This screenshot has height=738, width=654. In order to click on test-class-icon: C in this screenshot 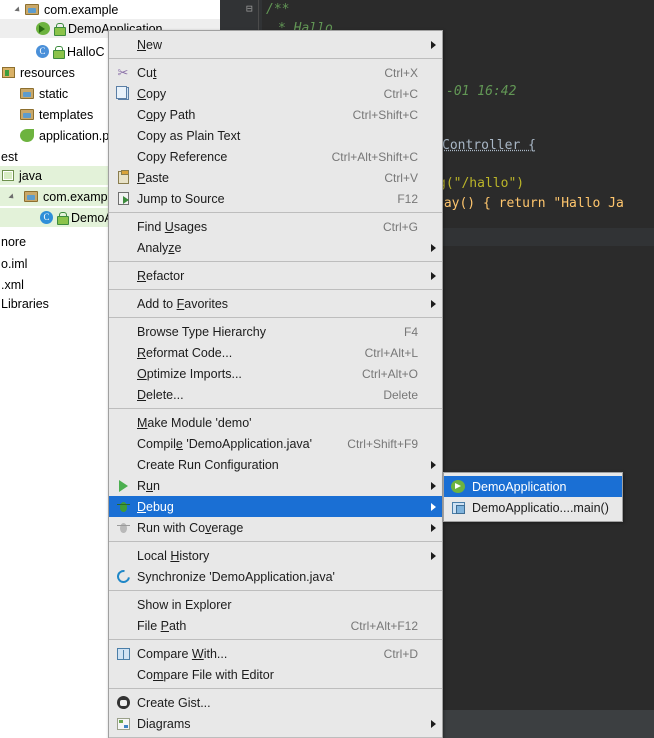, I will do `click(46, 217)`.